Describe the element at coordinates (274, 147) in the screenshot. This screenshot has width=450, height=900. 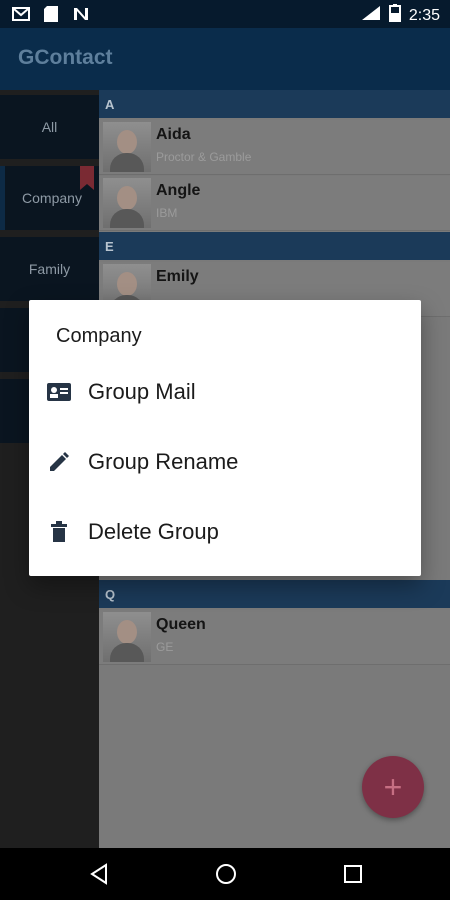
I see `contact-row-aida: Aida Proctor & Gamble` at that location.